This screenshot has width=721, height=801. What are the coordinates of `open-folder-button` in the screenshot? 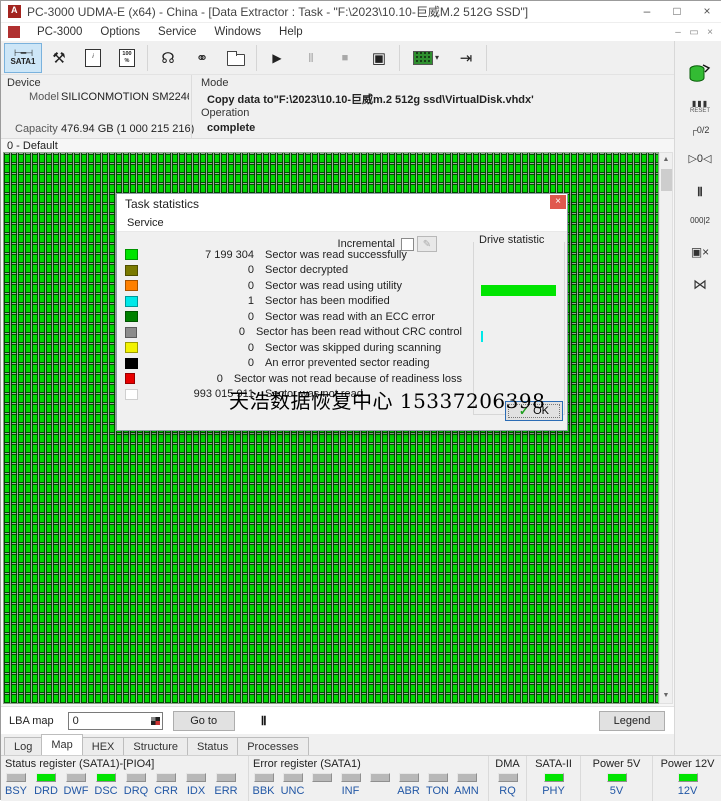 It's located at (236, 58).